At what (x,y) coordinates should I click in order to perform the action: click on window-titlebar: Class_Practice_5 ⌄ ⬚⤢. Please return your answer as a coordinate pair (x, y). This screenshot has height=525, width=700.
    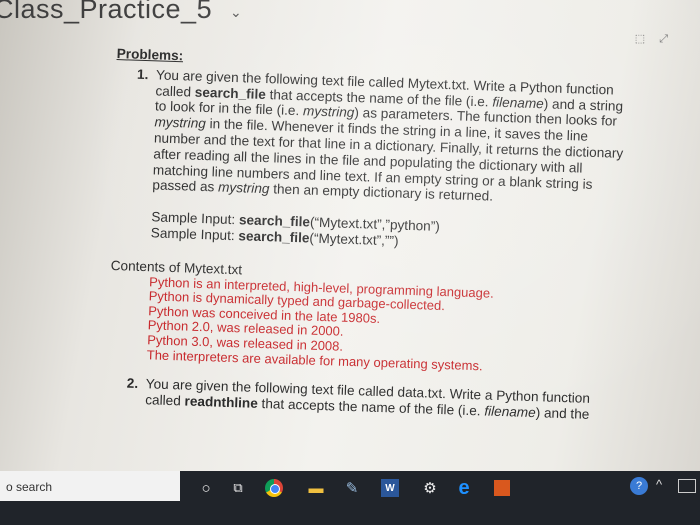
    Looking at the image, I should click on (350, 22).